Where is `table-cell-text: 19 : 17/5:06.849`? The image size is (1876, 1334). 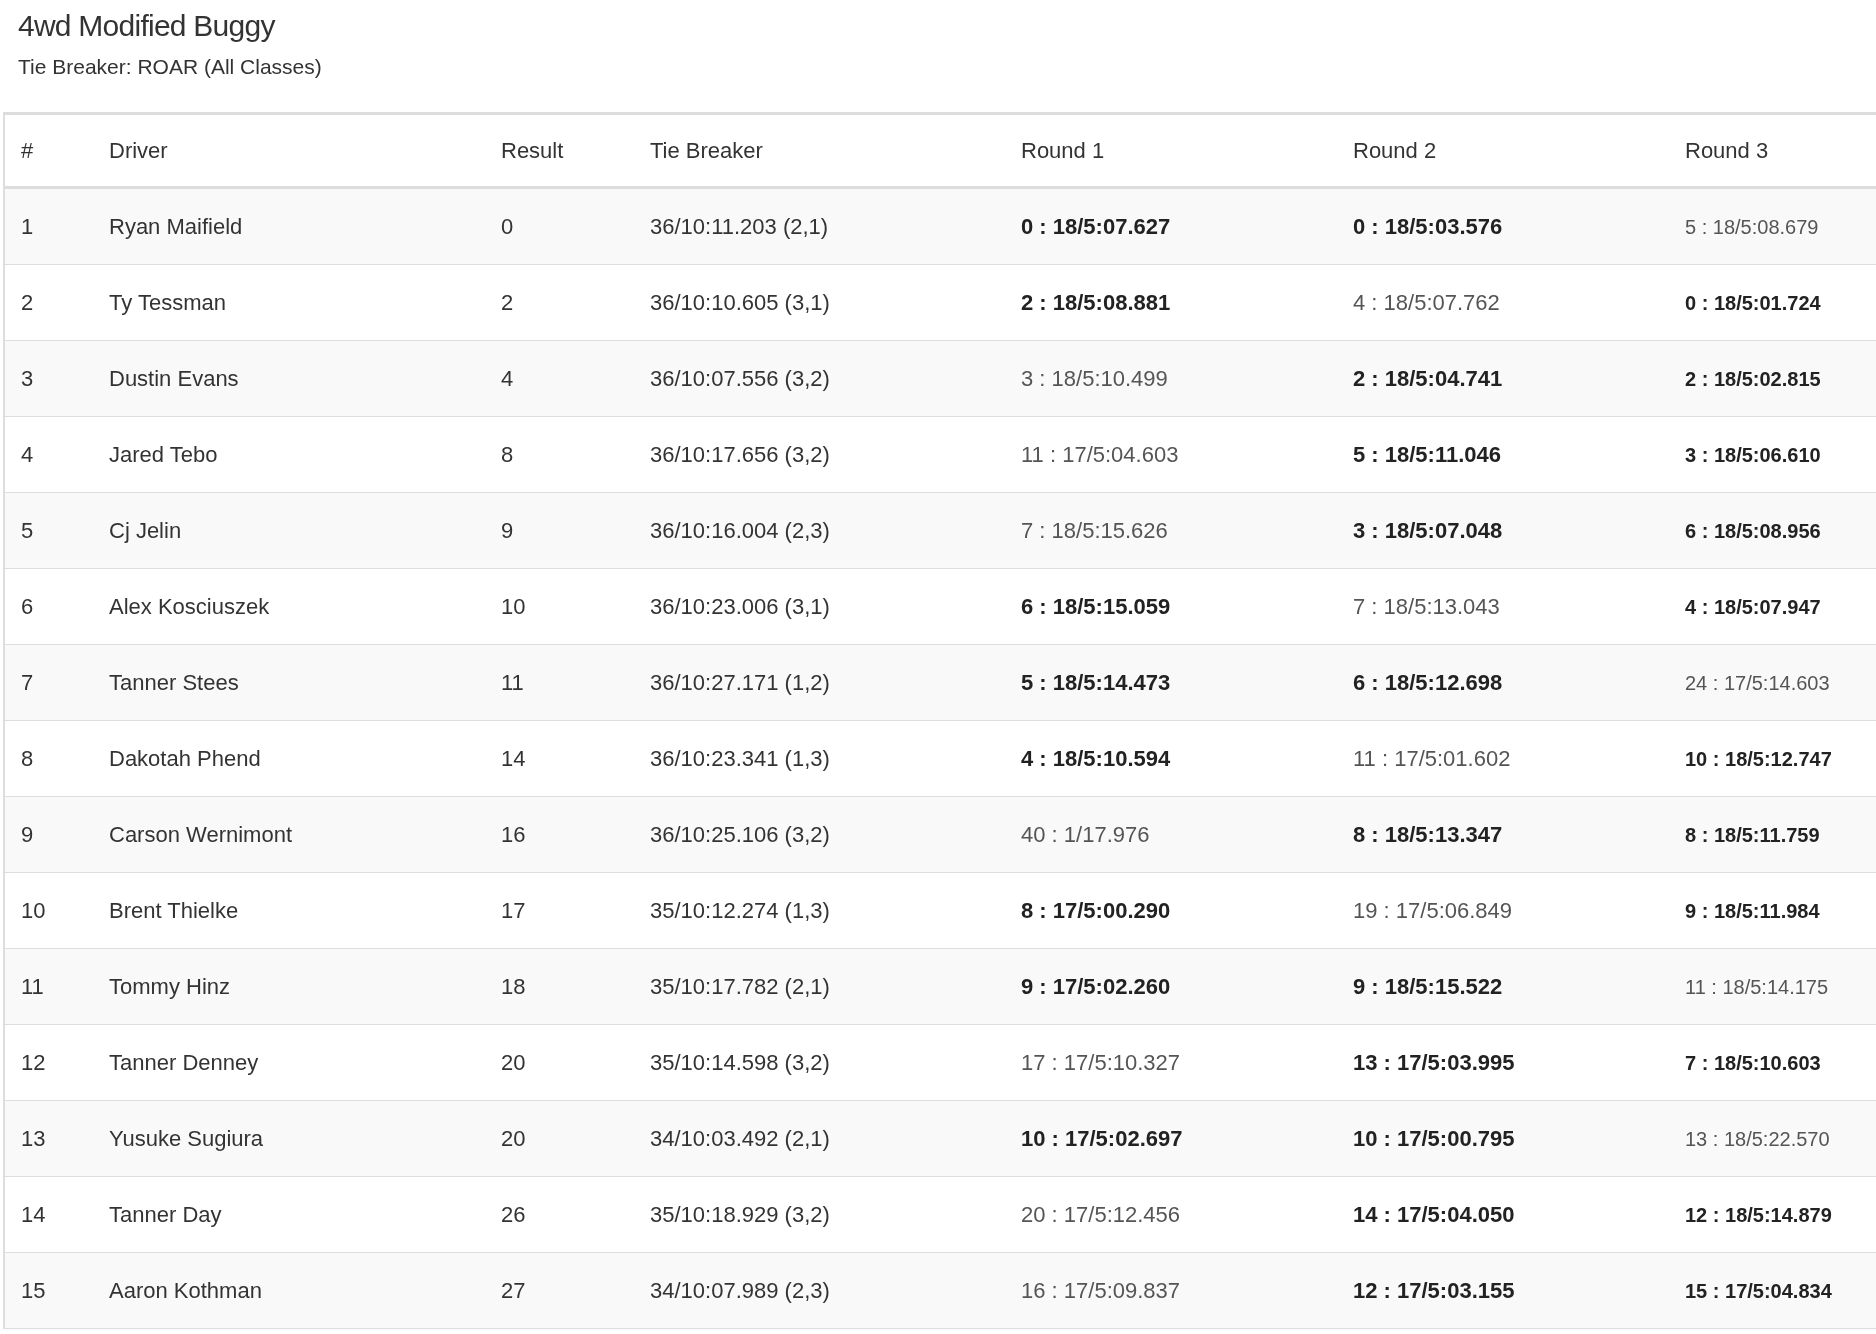
table-cell-text: 19 : 17/5:06.849 is located at coordinates (1433, 911).